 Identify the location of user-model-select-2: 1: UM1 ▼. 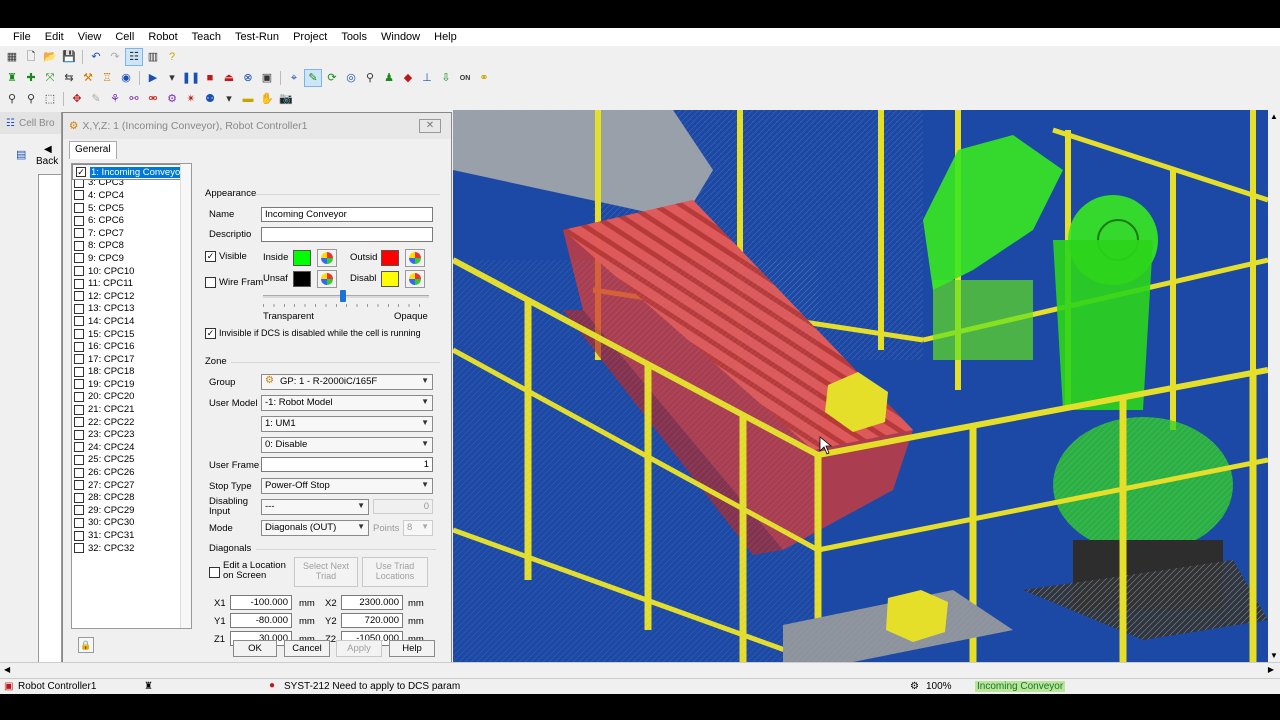
(347, 424).